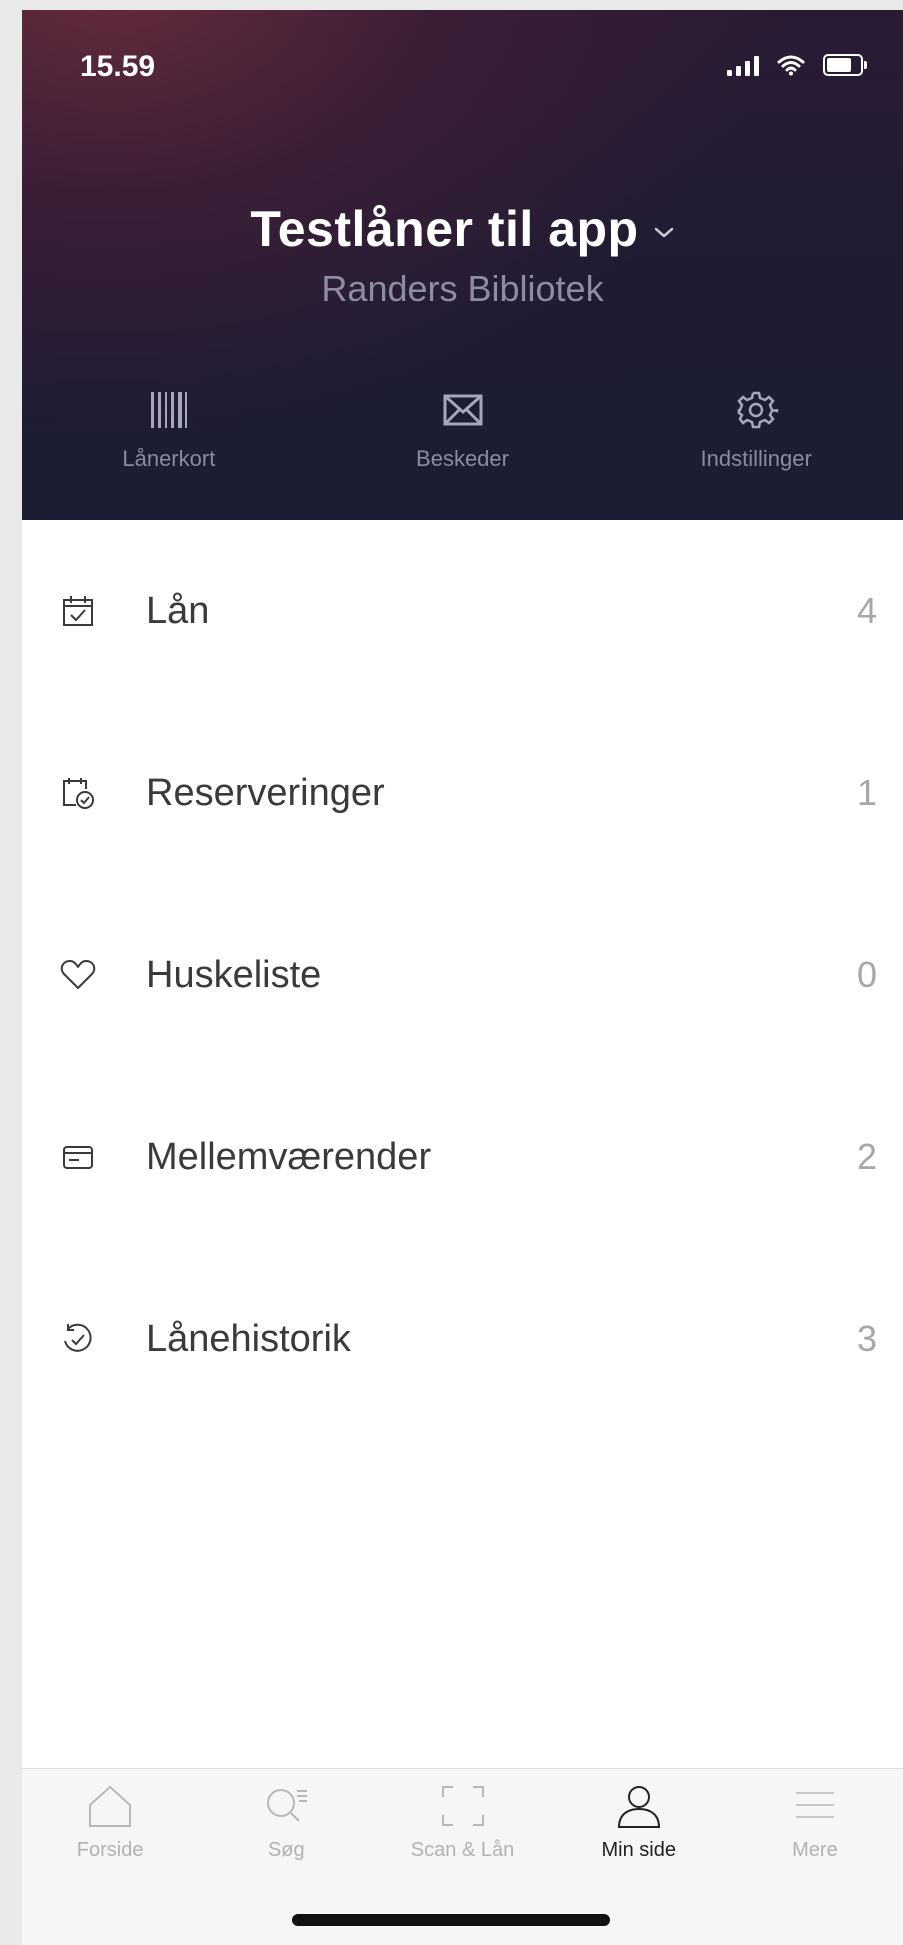 This screenshot has width=903, height=1945. What do you see at coordinates (638, 1850) in the screenshot?
I see `tab-label: Min side` at bounding box center [638, 1850].